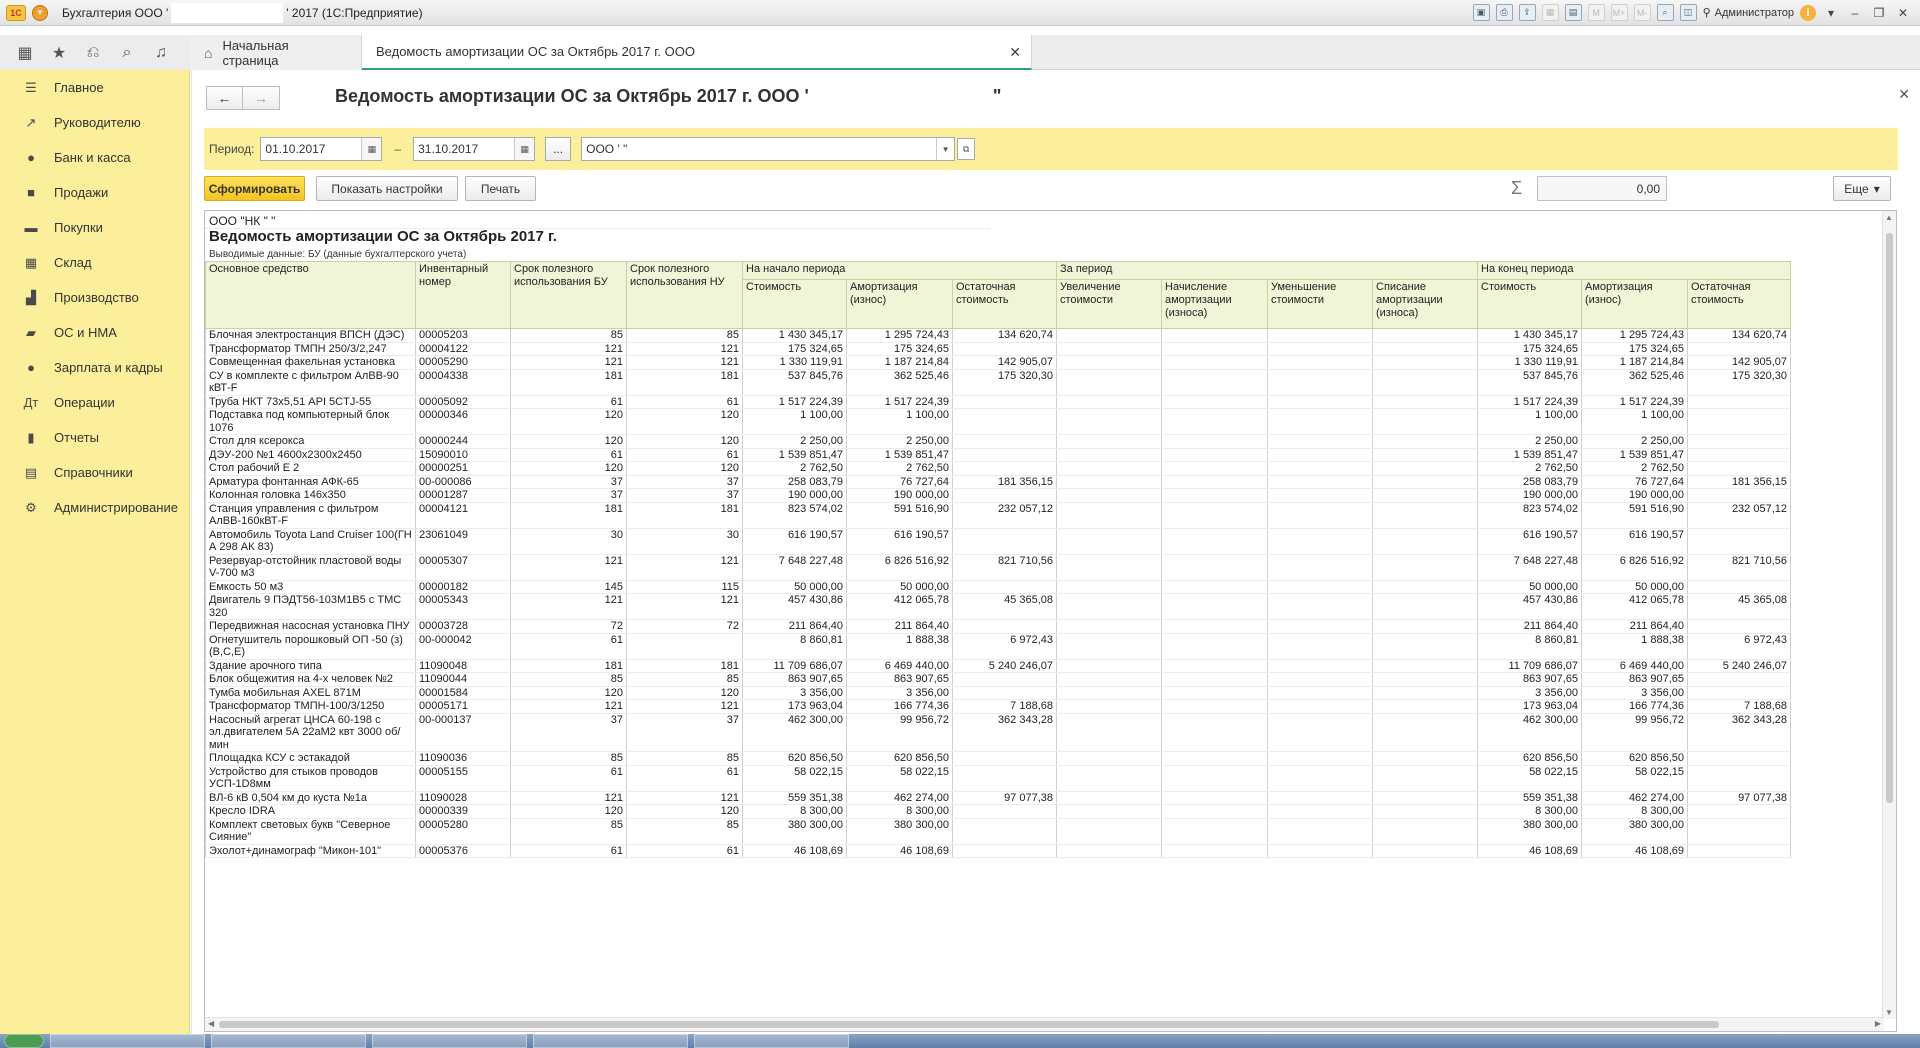 This screenshot has width=1920, height=1048. What do you see at coordinates (261, 98) in the screenshot?
I see `forward-button: →` at bounding box center [261, 98].